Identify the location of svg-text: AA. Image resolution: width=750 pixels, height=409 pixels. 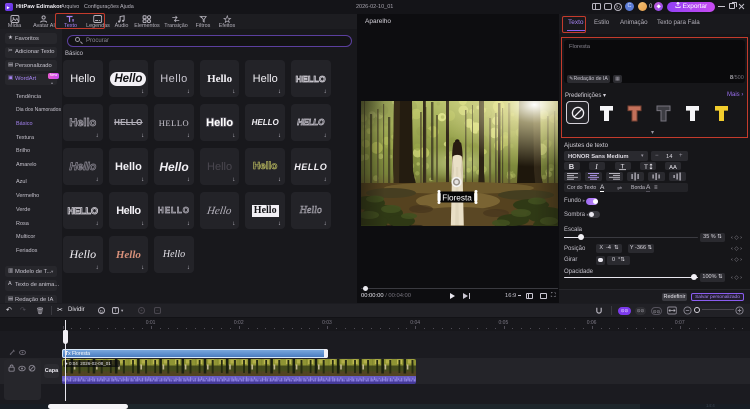
(673, 168).